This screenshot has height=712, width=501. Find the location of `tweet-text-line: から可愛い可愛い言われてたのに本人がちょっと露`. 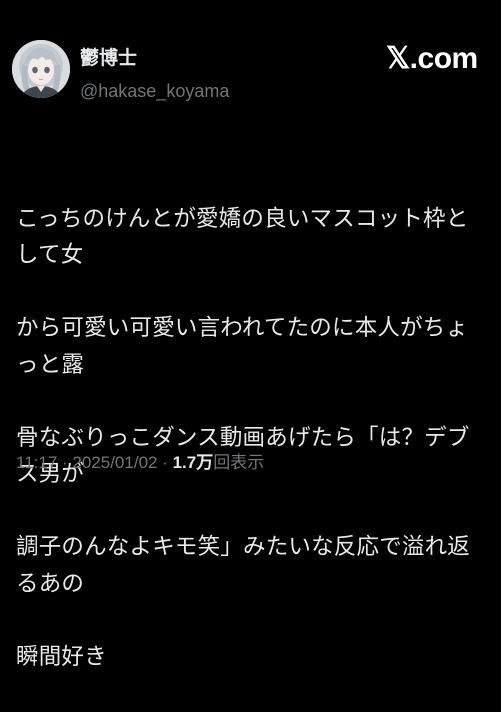

tweet-text-line: から可愛い可愛い言われてたのに本人がちょっと露 is located at coordinates (242, 346).